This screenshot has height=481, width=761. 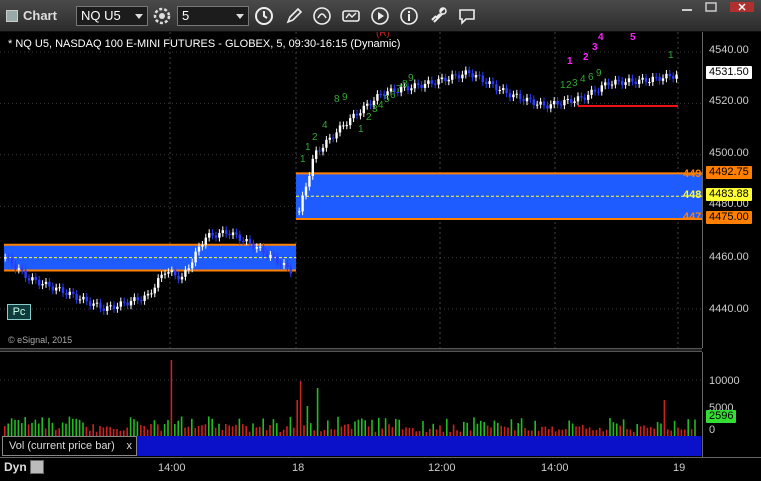 What do you see at coordinates (595, 47) in the screenshot?
I see `setup-count-label: 3` at bounding box center [595, 47].